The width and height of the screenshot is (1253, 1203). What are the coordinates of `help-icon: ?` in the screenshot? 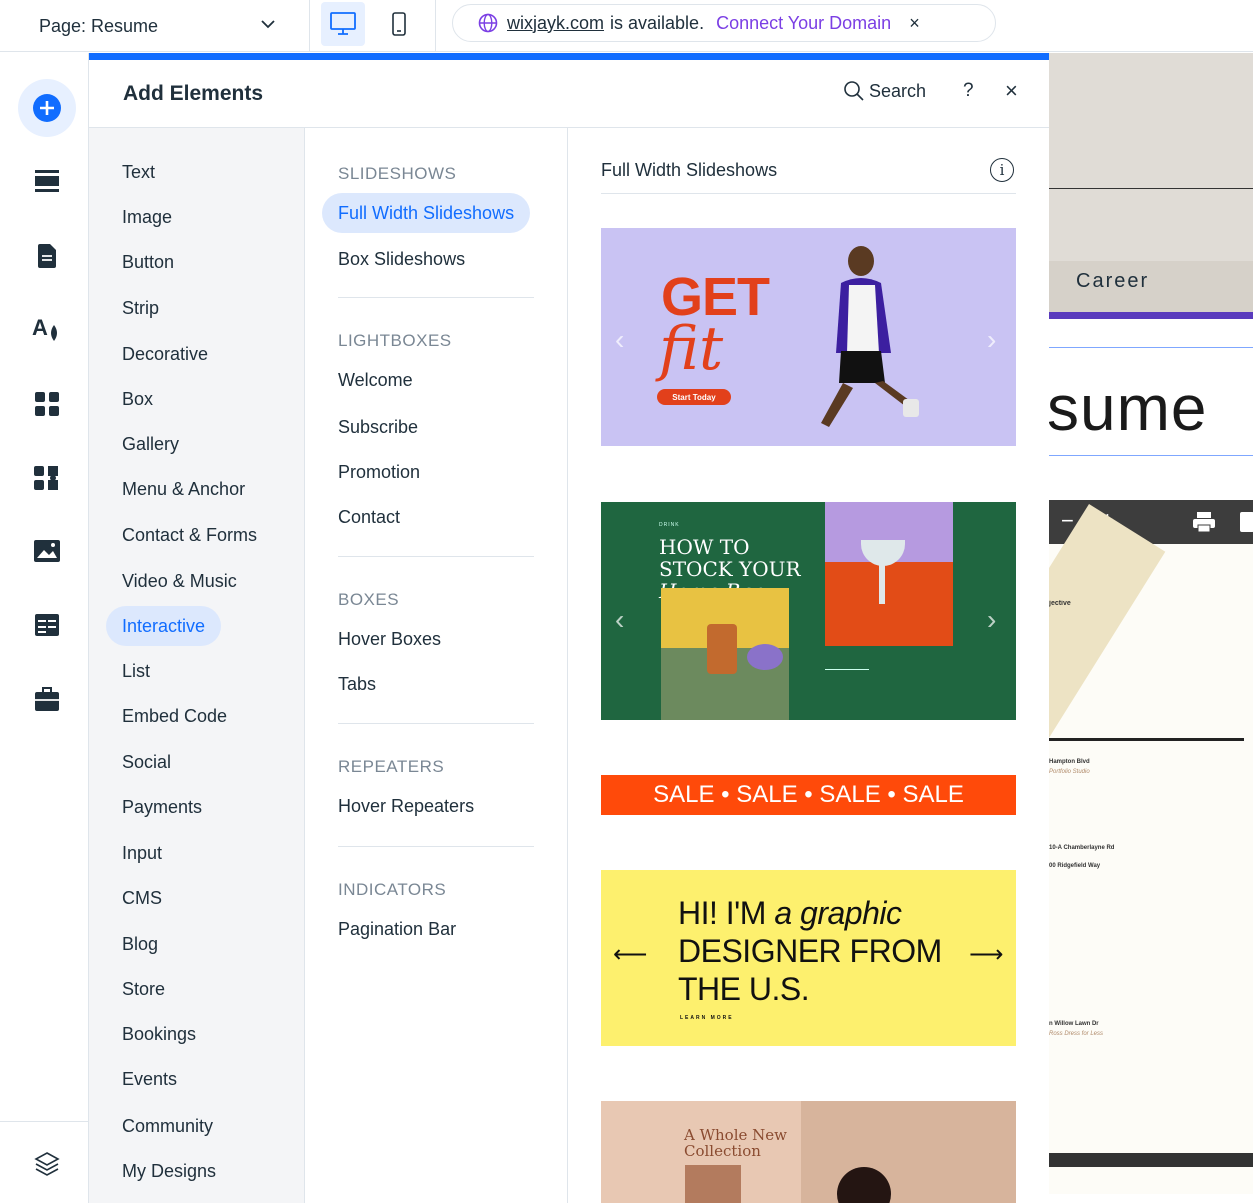 It's located at (968, 91).